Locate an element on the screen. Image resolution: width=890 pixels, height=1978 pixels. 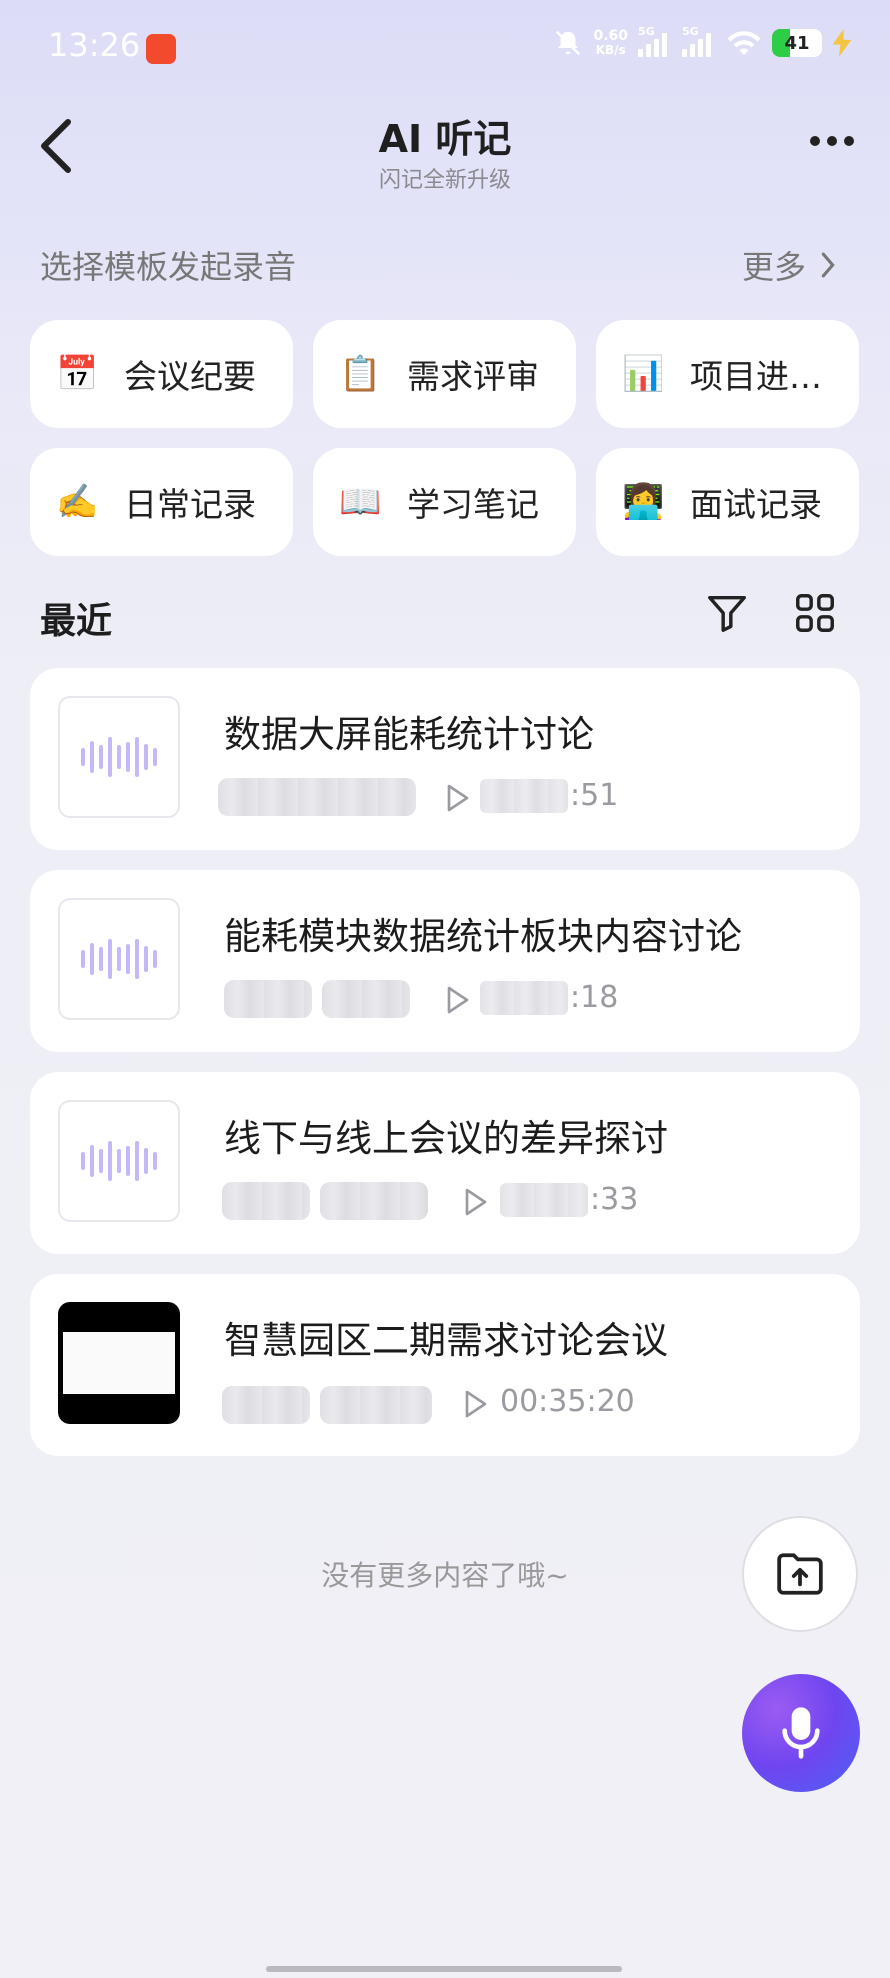
template-label: 会议纪要 is located at coordinates (190, 376).